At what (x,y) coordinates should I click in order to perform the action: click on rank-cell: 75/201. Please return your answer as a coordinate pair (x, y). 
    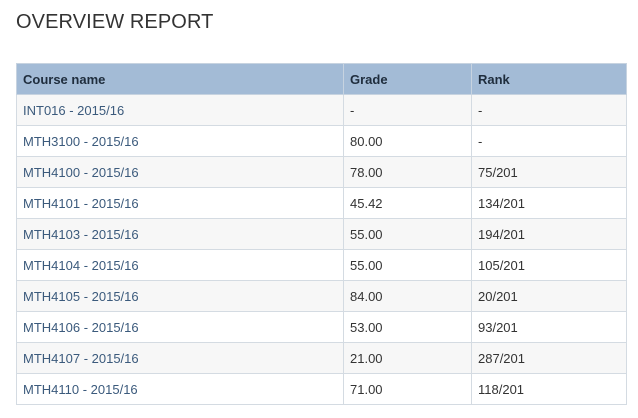
    Looking at the image, I should click on (549, 172).